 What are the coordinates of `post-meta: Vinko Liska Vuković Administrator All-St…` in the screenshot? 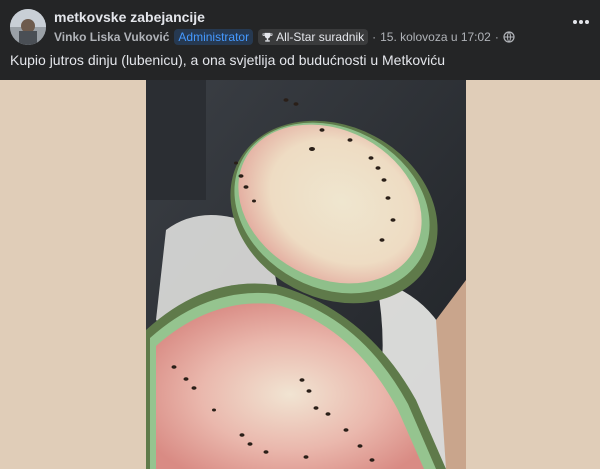 It's located at (284, 37).